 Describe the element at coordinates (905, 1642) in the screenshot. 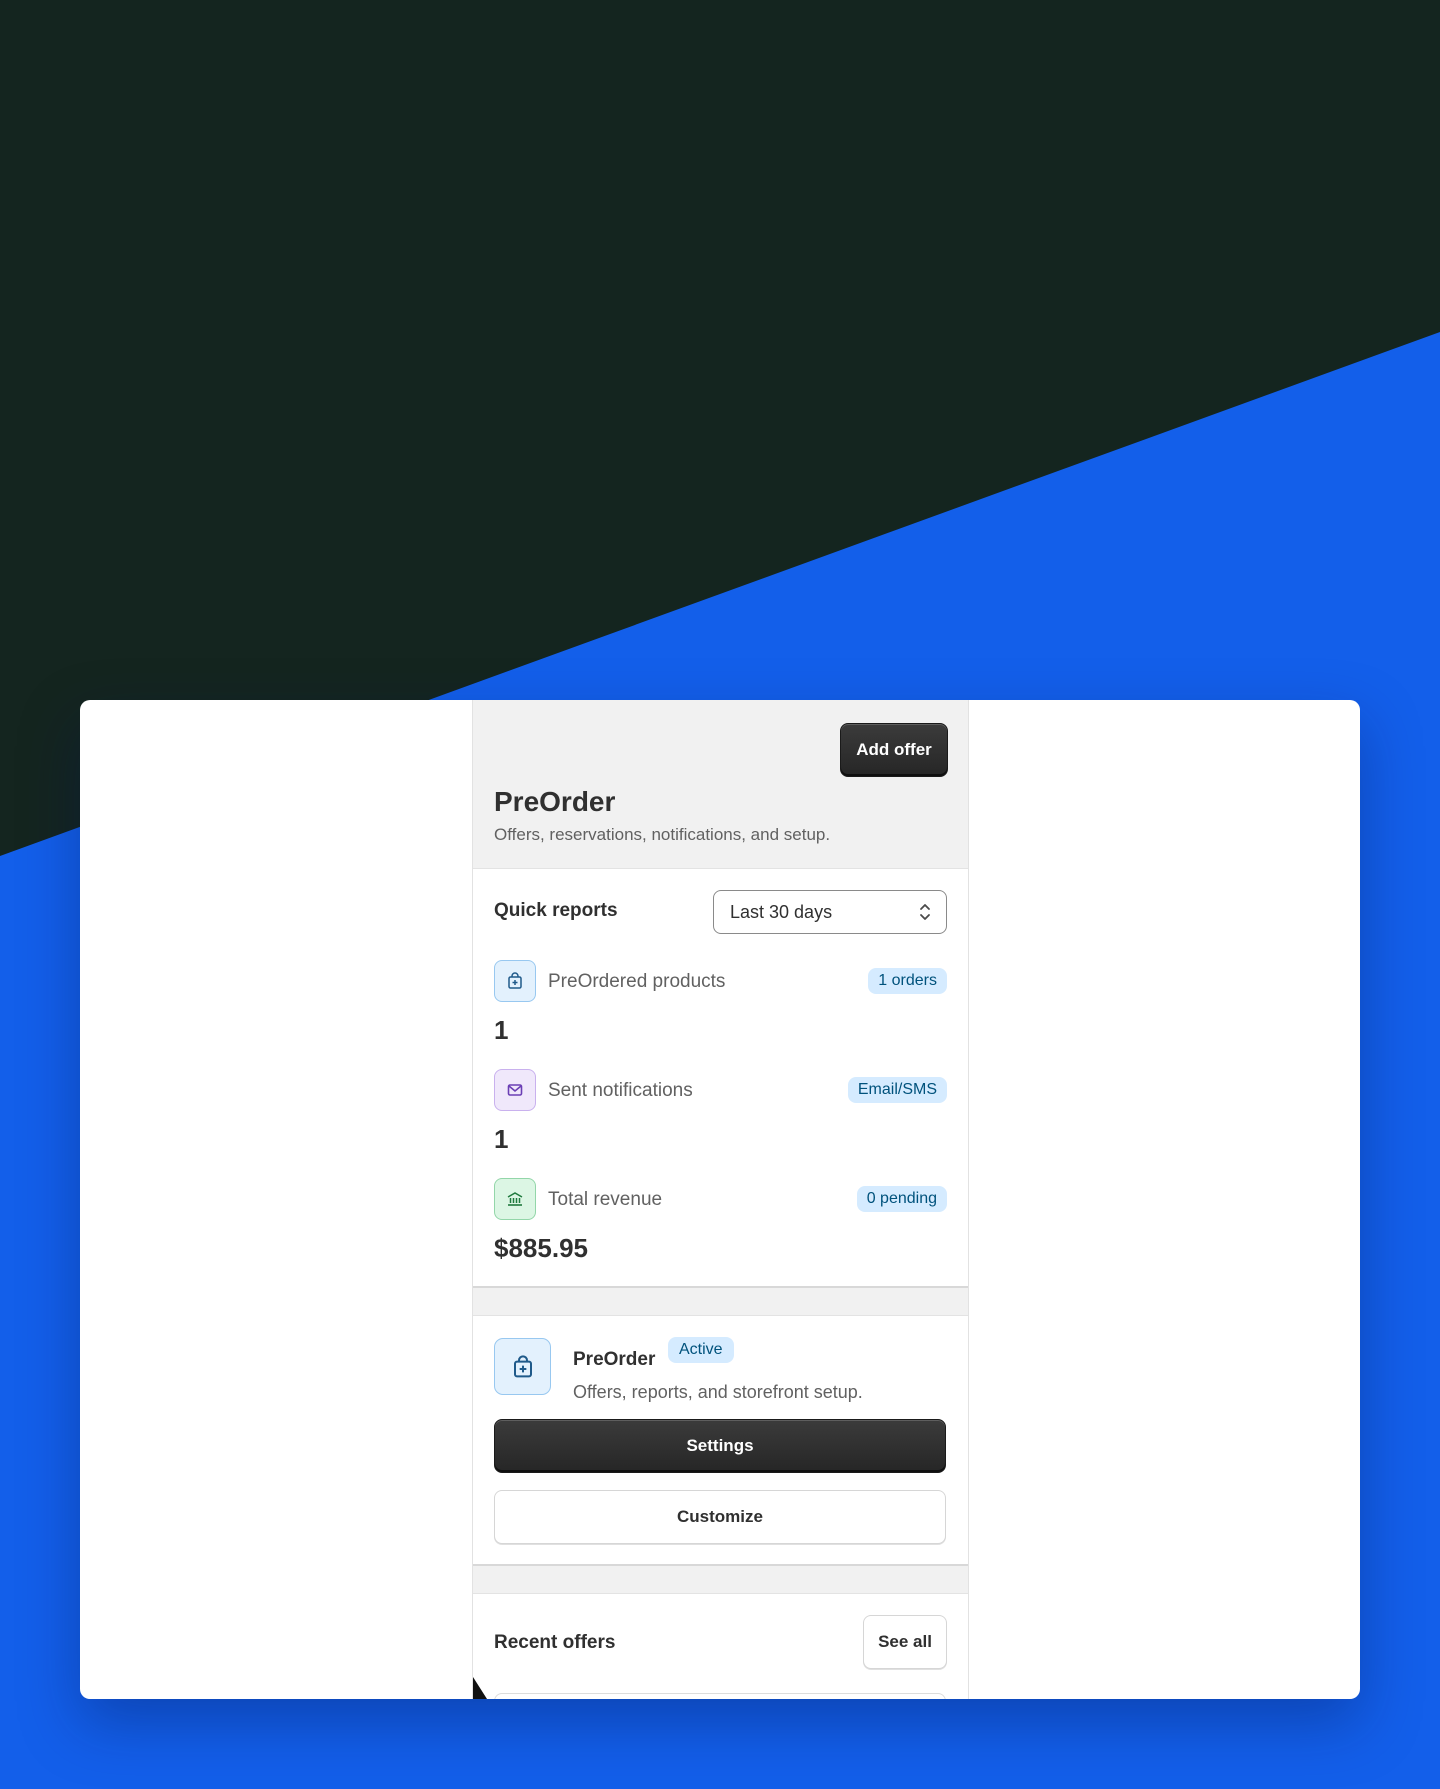

I see `see-all-button: See all` at that location.